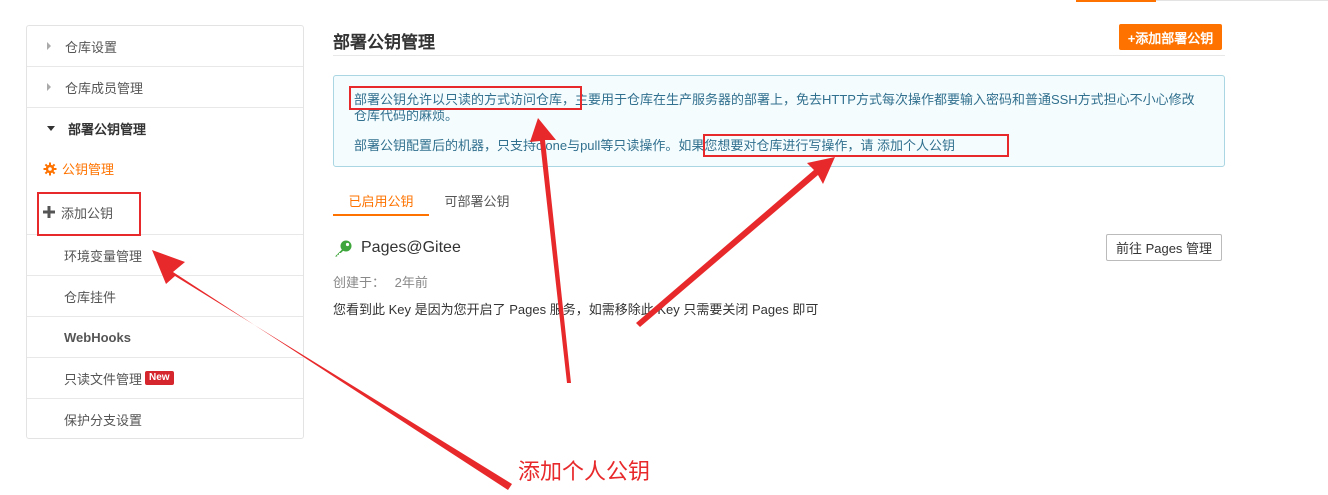 The image size is (1328, 495). I want to click on sidebar-item-widgets: 仓库挂件, so click(165, 296).